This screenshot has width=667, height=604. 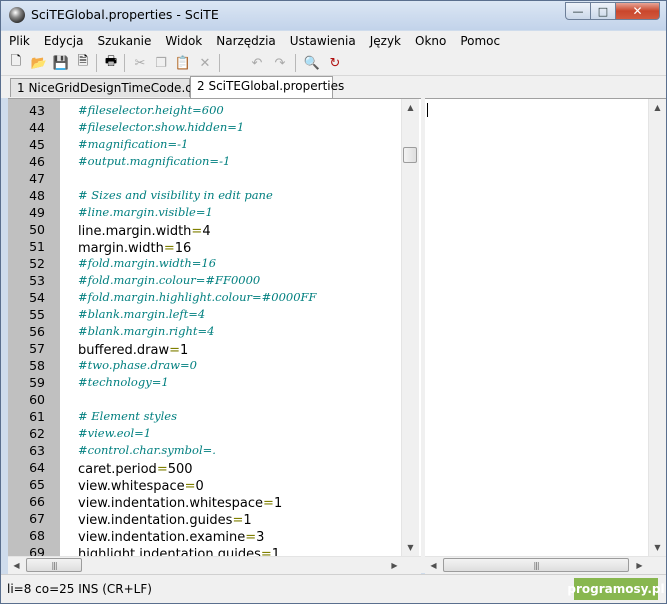 I want to click on code-line: 51 margin.width=16, so click(x=205, y=247).